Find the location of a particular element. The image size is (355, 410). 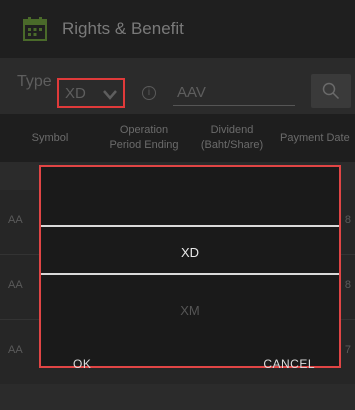

type-label: Type is located at coordinates (34, 81).